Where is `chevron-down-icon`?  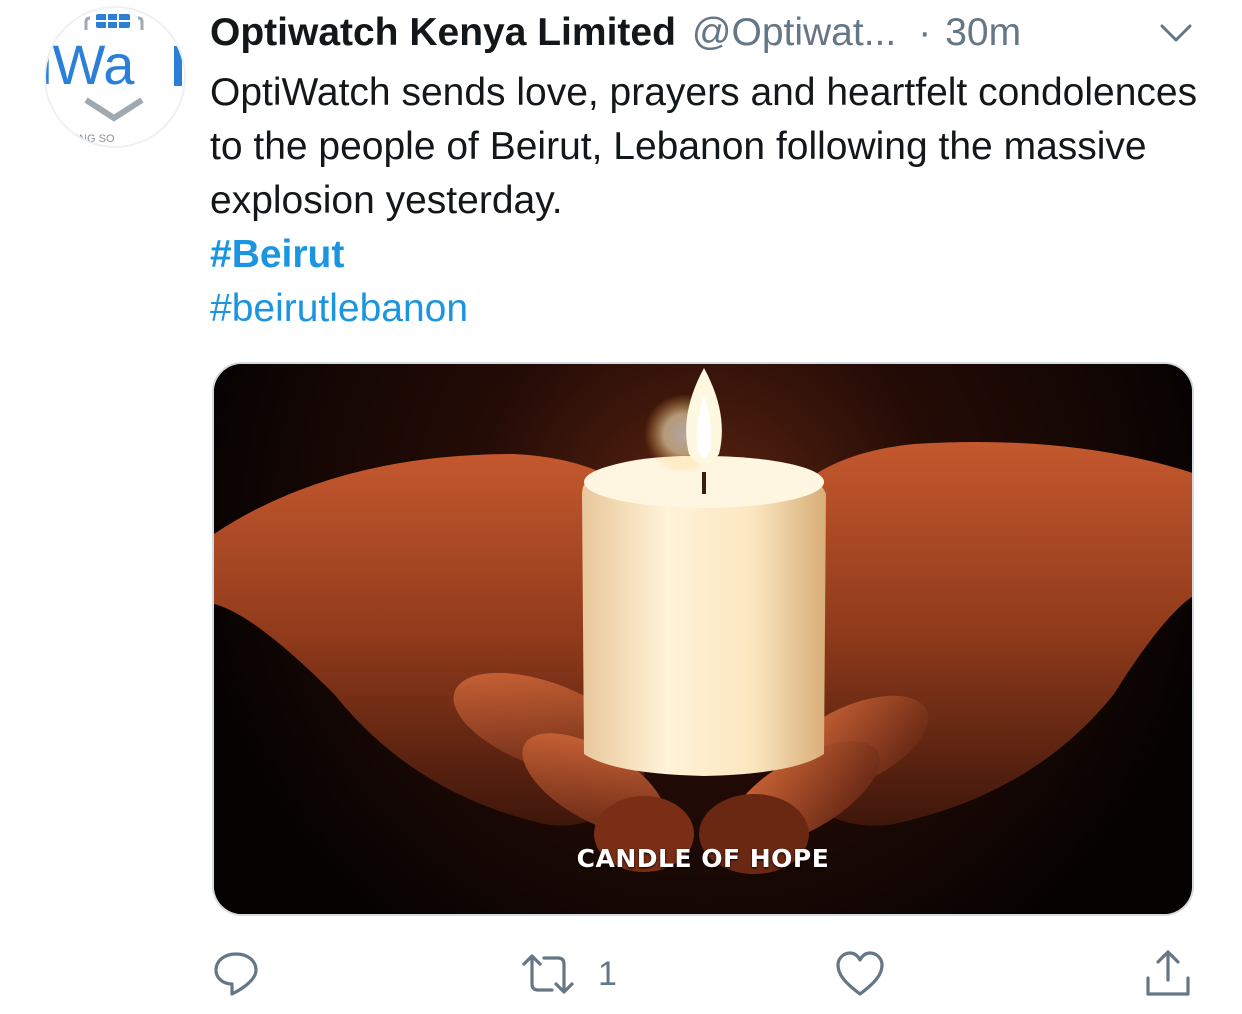 chevron-down-icon is located at coordinates (1176, 33).